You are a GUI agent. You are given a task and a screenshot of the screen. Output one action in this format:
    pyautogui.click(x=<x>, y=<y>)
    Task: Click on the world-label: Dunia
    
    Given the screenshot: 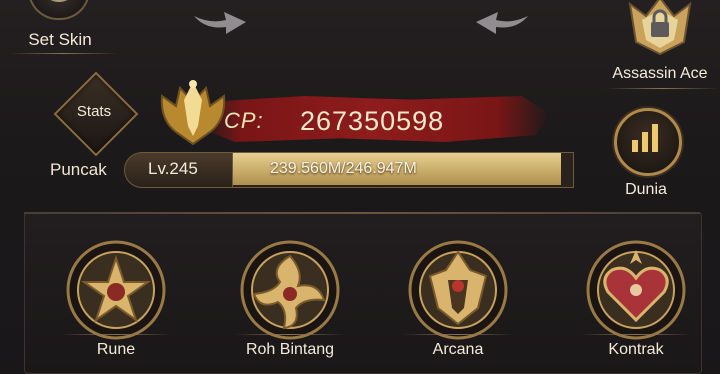 What is the action you would take?
    pyautogui.click(x=646, y=189)
    